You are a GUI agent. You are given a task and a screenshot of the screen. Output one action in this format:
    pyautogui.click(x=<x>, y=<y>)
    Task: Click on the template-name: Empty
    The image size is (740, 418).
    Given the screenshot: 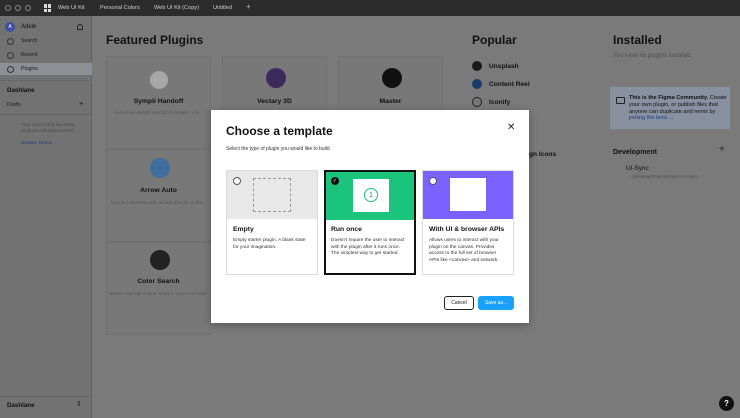 What is the action you would take?
    pyautogui.click(x=243, y=229)
    